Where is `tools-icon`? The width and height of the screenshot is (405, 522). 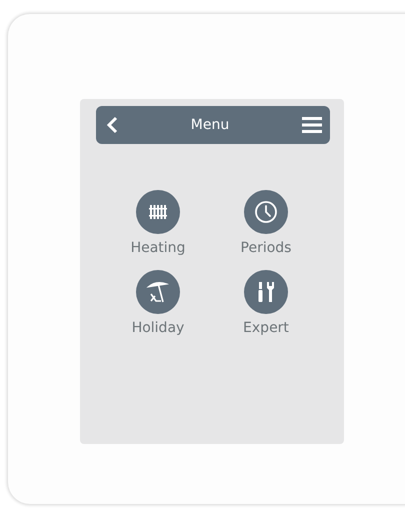
tools-icon is located at coordinates (266, 292).